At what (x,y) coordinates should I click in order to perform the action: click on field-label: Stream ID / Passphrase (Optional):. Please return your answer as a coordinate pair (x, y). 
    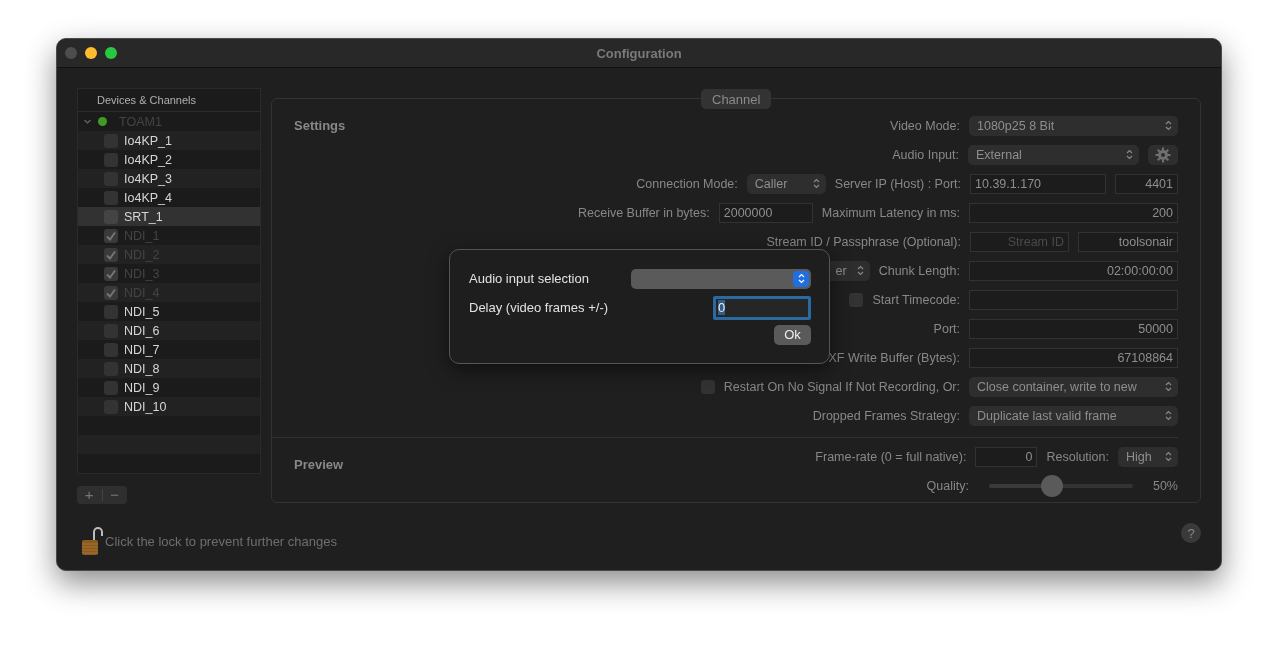
    Looking at the image, I should click on (863, 241).